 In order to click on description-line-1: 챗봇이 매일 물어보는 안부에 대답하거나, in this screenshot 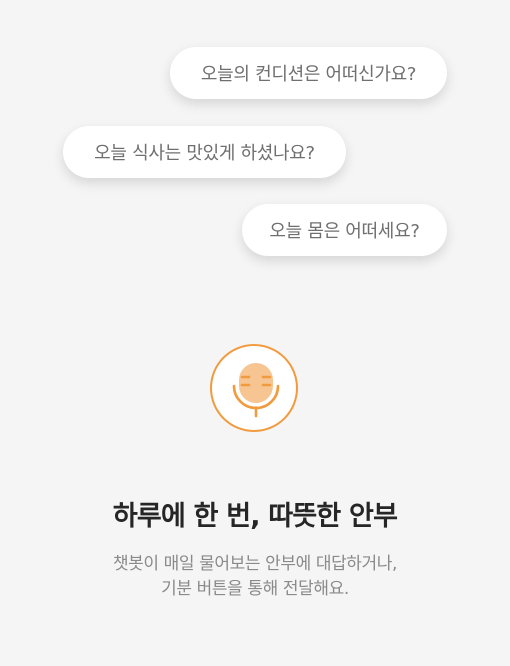, I will do `click(255, 564)`.